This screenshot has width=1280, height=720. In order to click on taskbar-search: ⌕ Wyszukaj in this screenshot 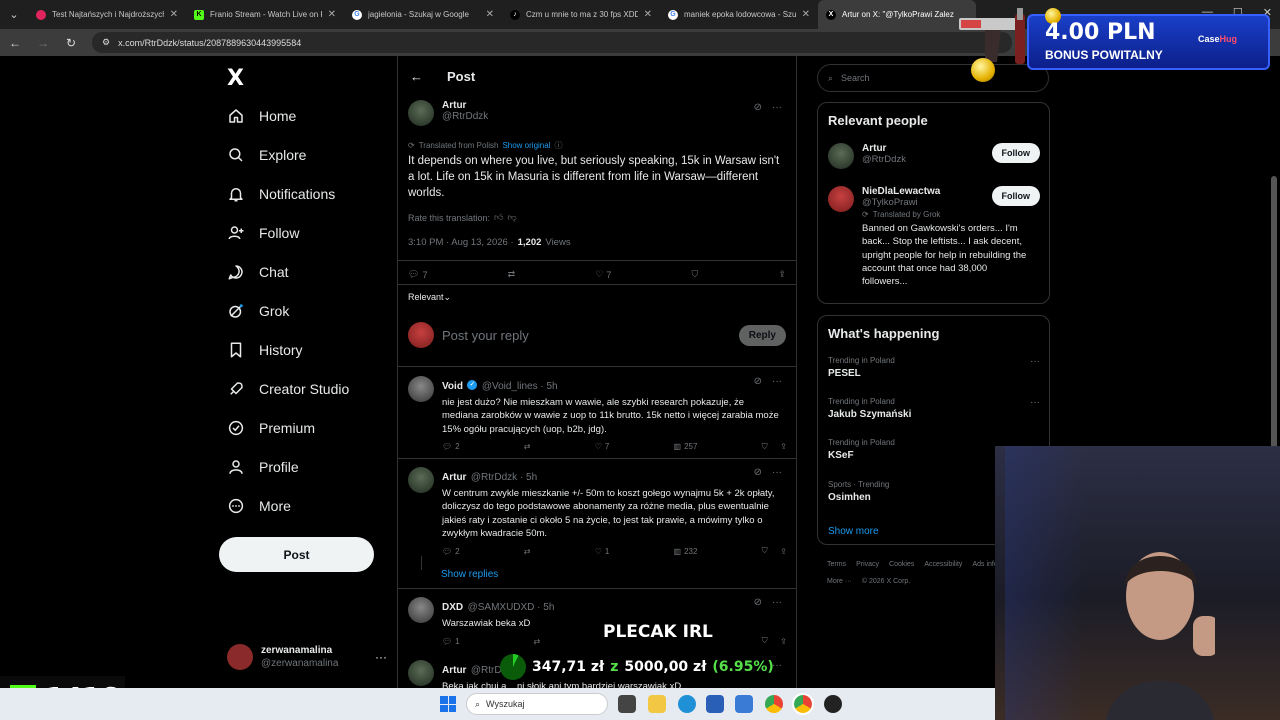, I will do `click(537, 704)`.